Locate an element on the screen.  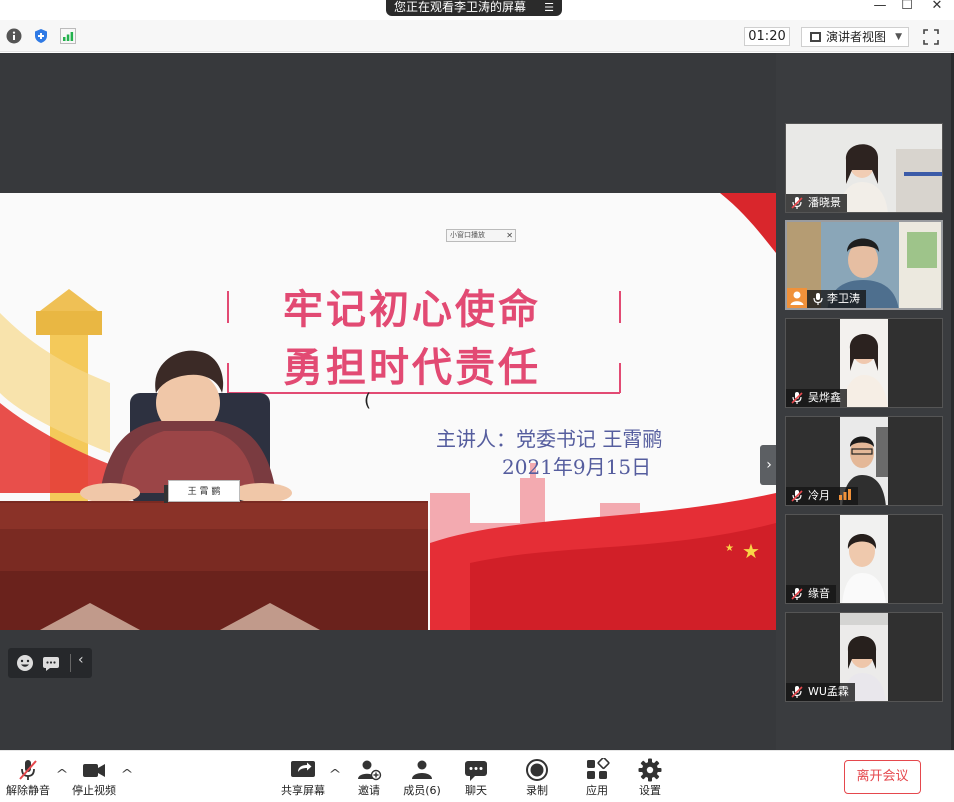
chat-label: 聊天 is located at coordinates (476, 790).